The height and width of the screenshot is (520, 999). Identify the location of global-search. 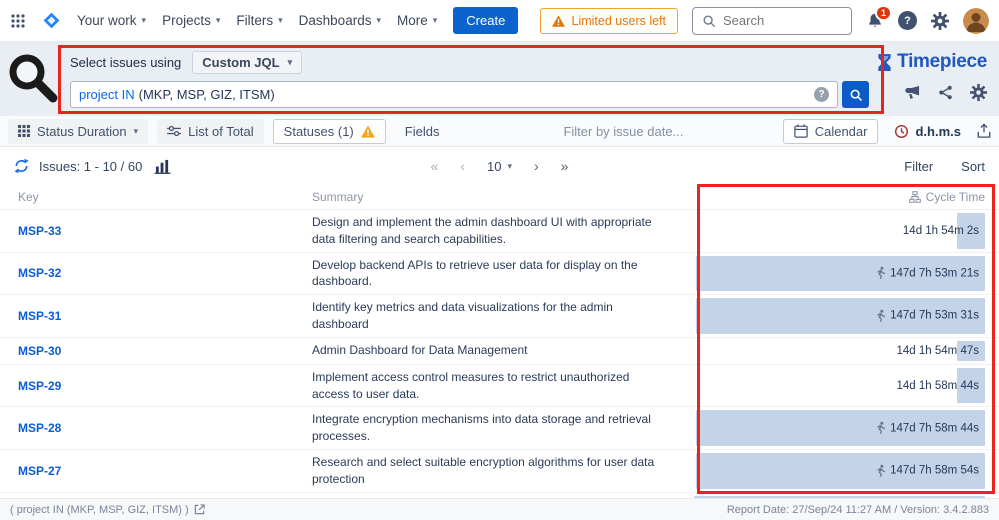
(772, 20).